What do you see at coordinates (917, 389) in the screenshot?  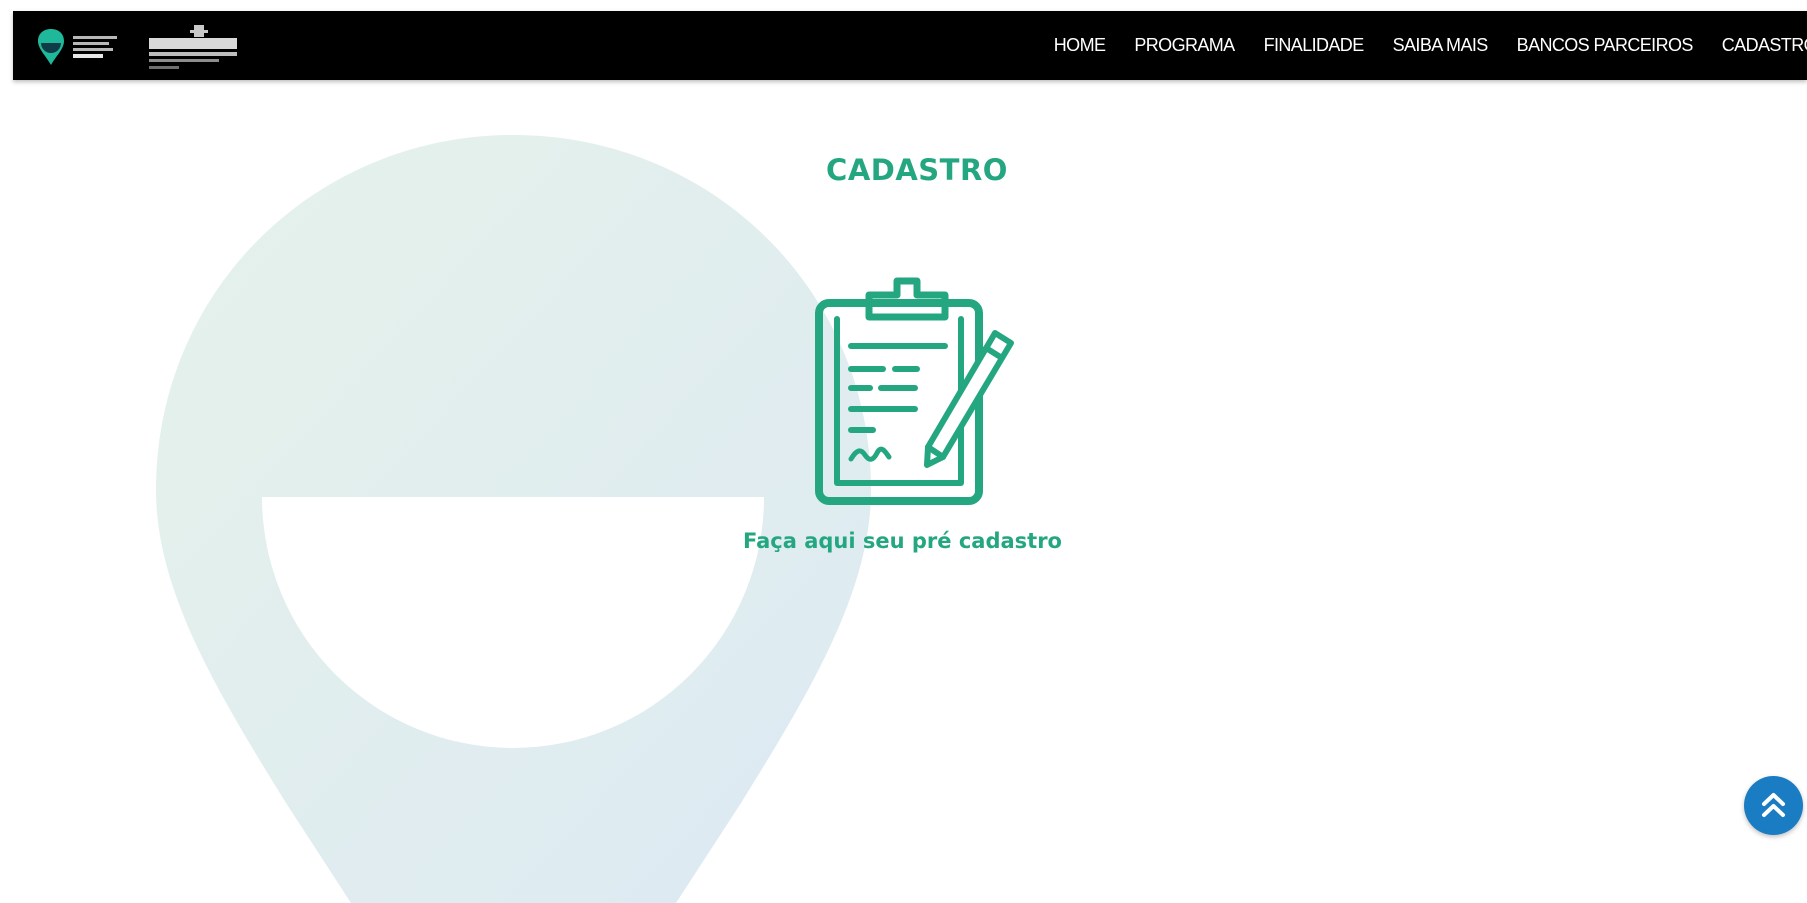 I see `clipboard-signature-icon` at bounding box center [917, 389].